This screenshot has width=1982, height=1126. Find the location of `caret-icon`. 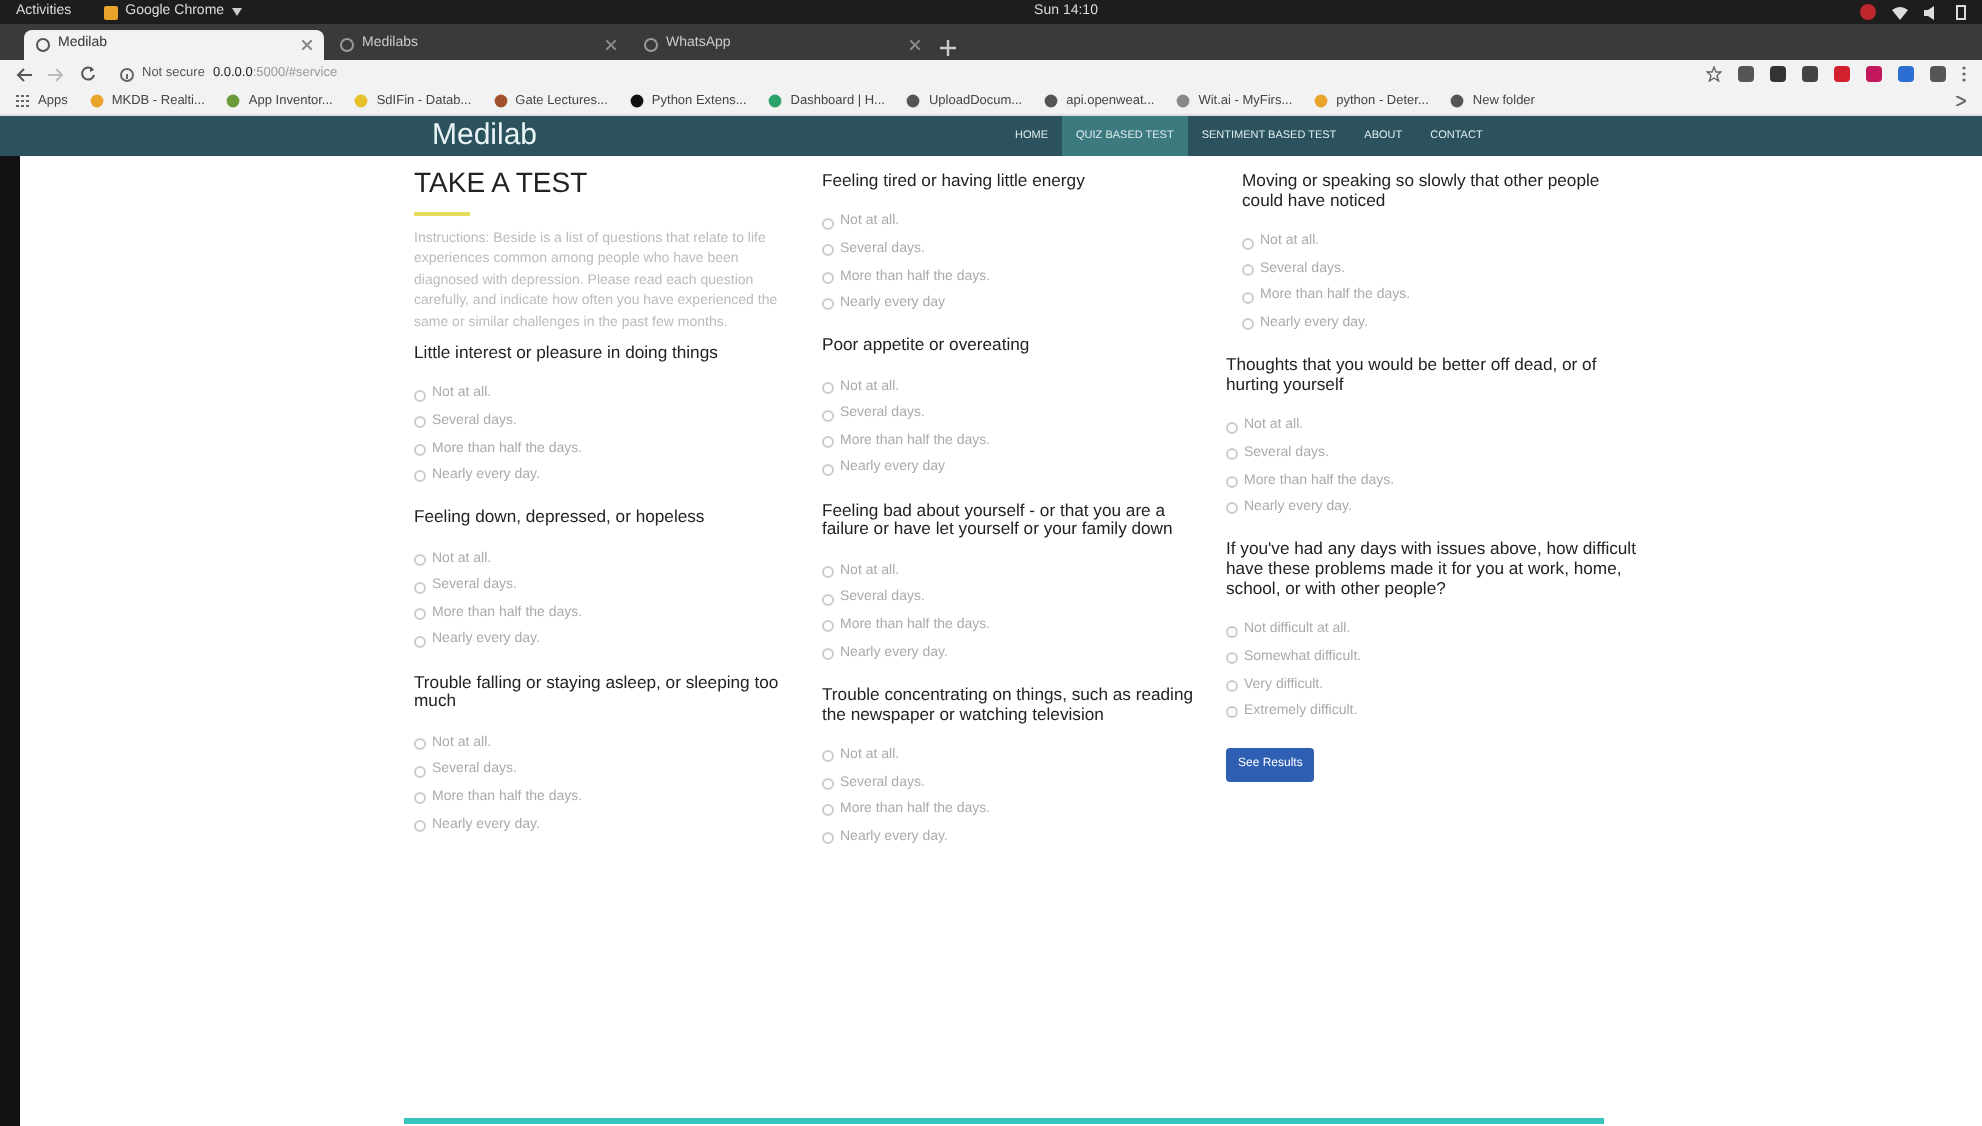

caret-icon is located at coordinates (237, 12).